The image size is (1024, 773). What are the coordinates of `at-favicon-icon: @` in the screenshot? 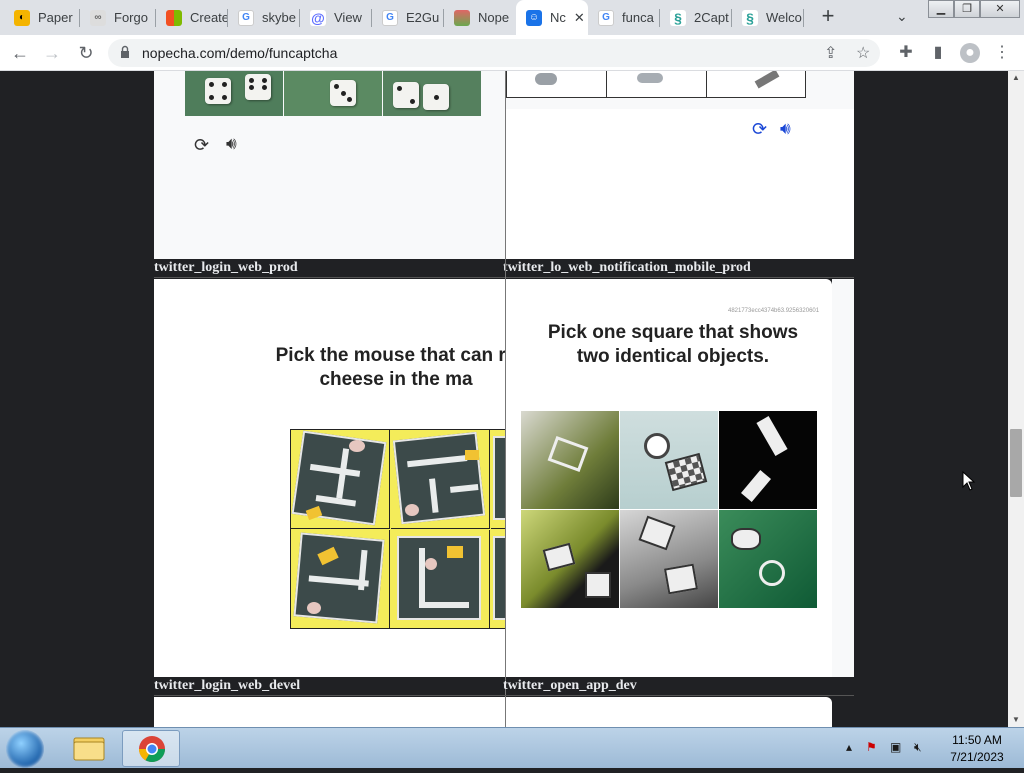 It's located at (318, 17).